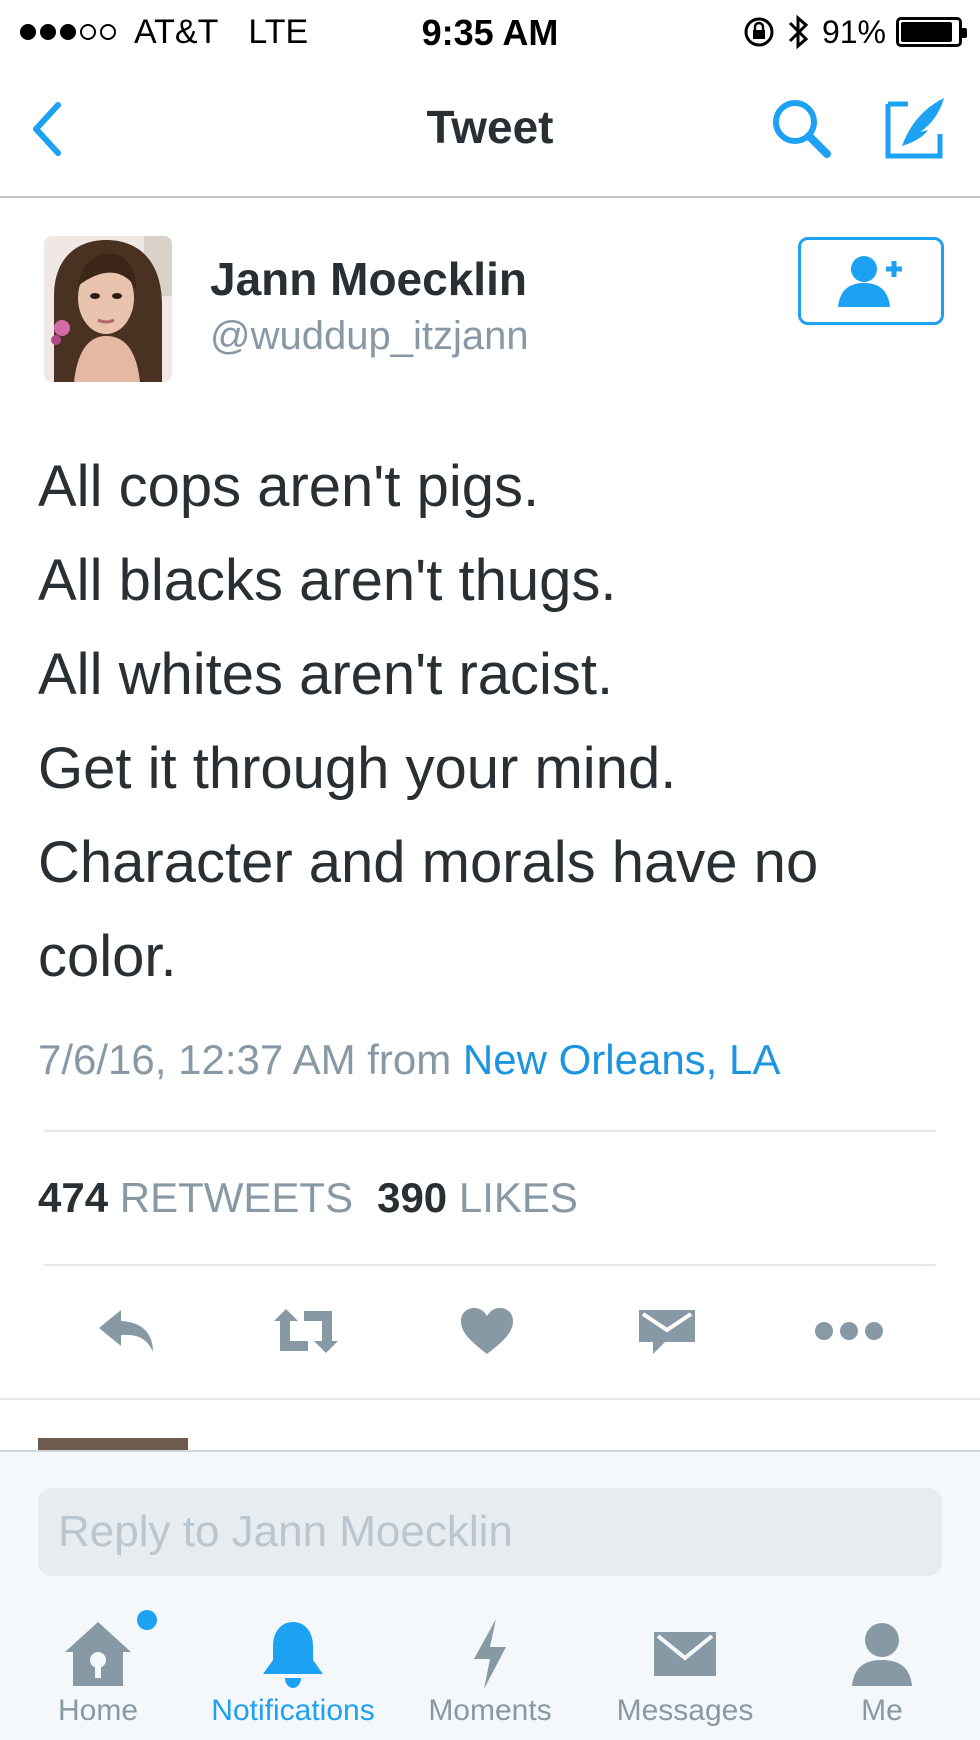  I want to click on more-button, so click(849, 1331).